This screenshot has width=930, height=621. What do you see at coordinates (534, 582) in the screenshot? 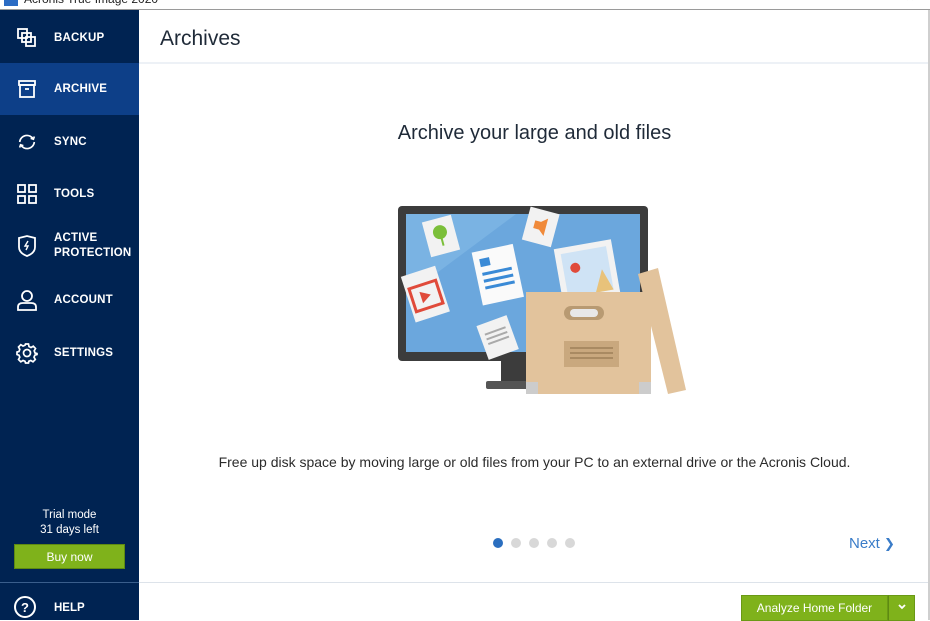
I see `footer-divider` at bounding box center [534, 582].